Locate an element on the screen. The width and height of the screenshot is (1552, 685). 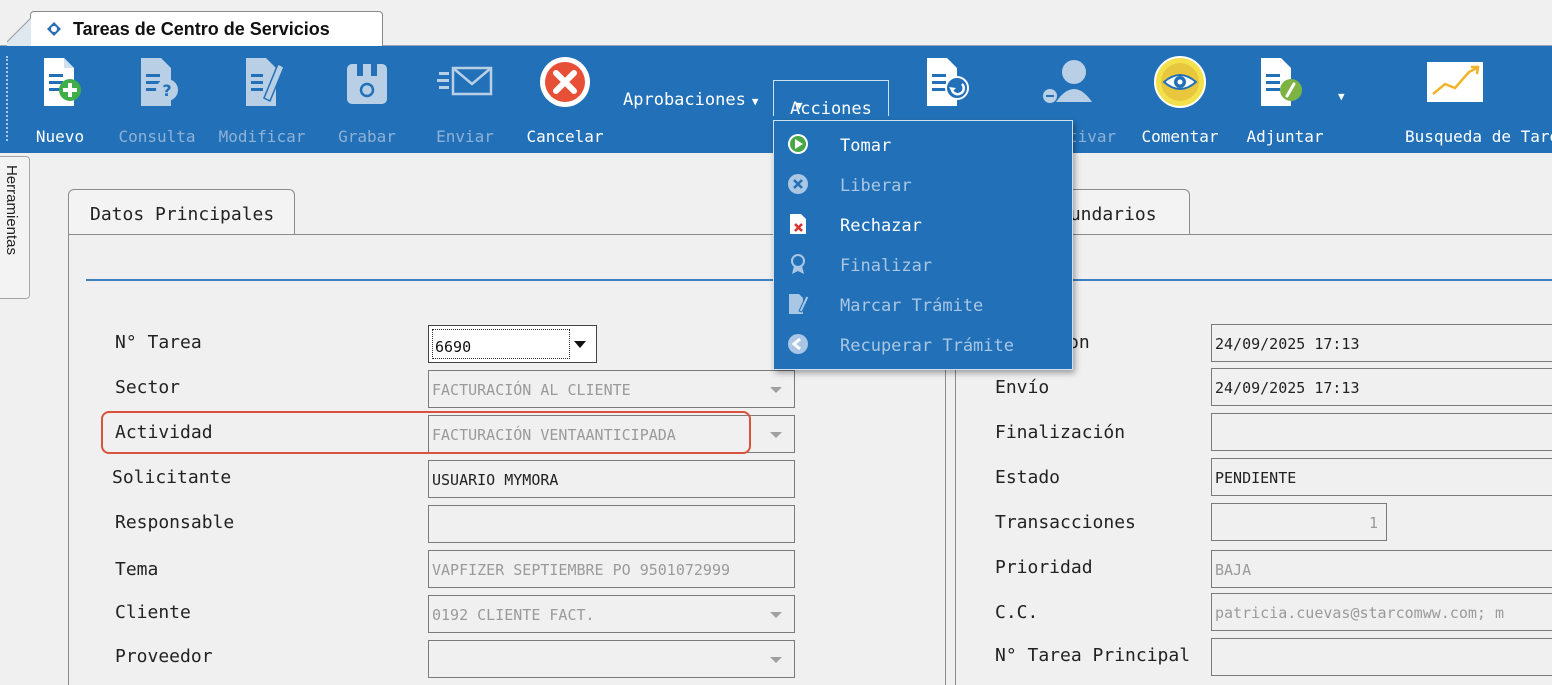
aprobaciones-menu: Aprobaciones ▼ is located at coordinates (690, 100).